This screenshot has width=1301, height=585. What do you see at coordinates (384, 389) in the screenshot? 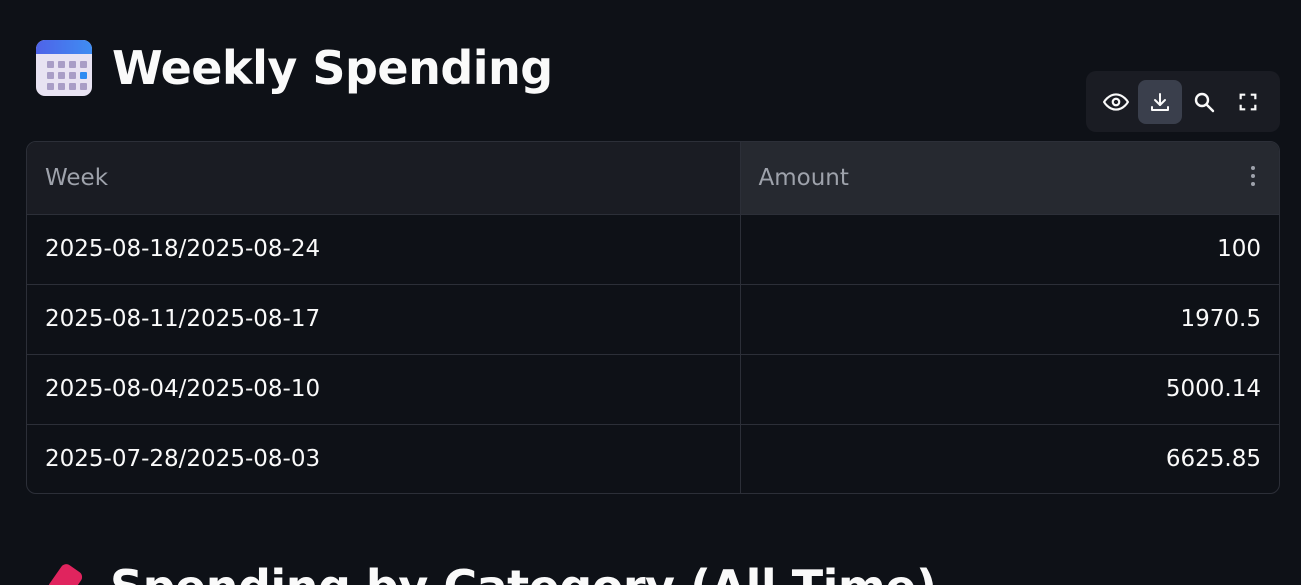
I see `week-cell: 2025-08-04/2025-08-10` at bounding box center [384, 389].